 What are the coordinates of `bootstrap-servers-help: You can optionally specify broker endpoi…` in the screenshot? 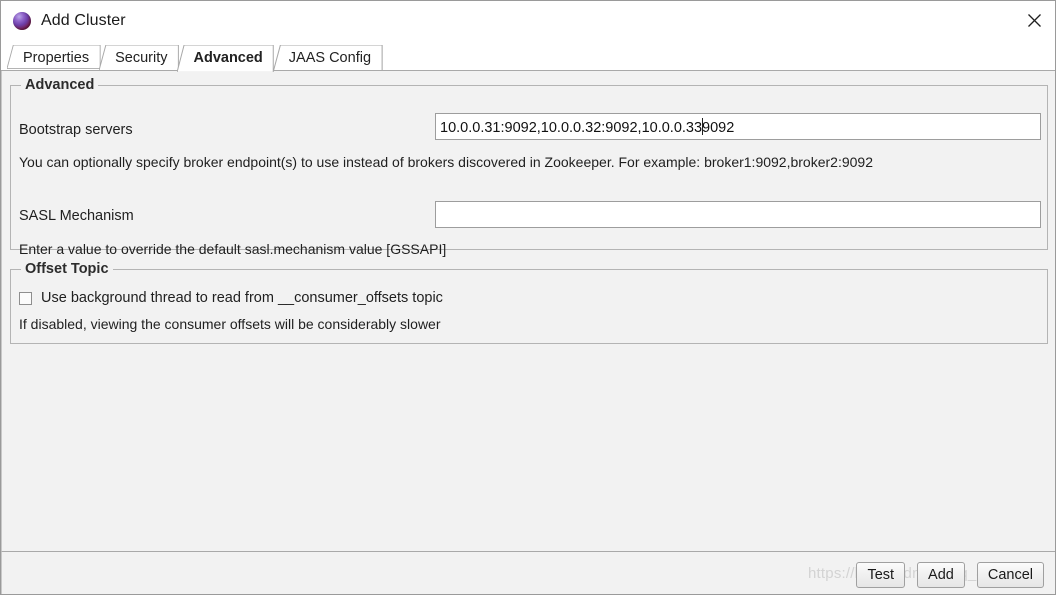 It's located at (446, 162).